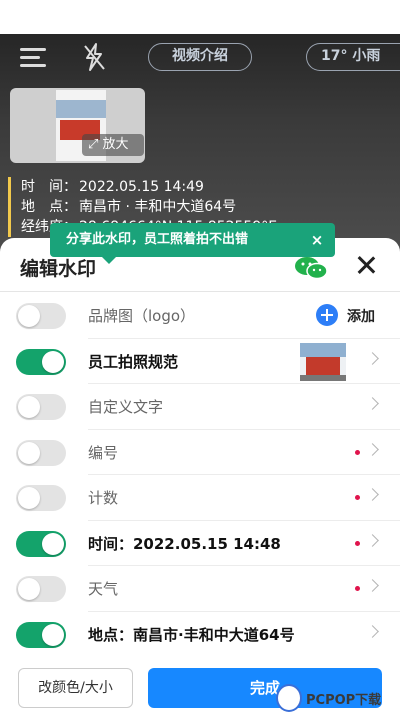 The width and height of the screenshot is (400, 720). I want to click on toggle-number, so click(41, 452).